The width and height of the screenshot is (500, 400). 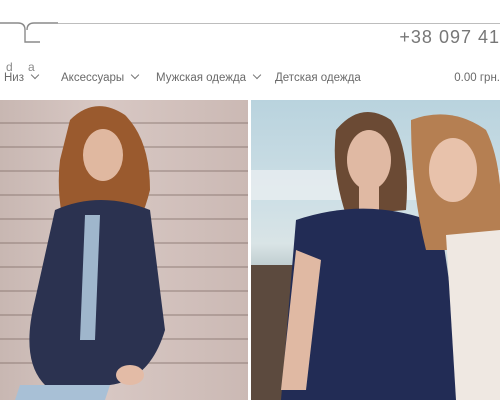 What do you see at coordinates (449, 37) in the screenshot?
I see `phone-number: +38 097 41` at bounding box center [449, 37].